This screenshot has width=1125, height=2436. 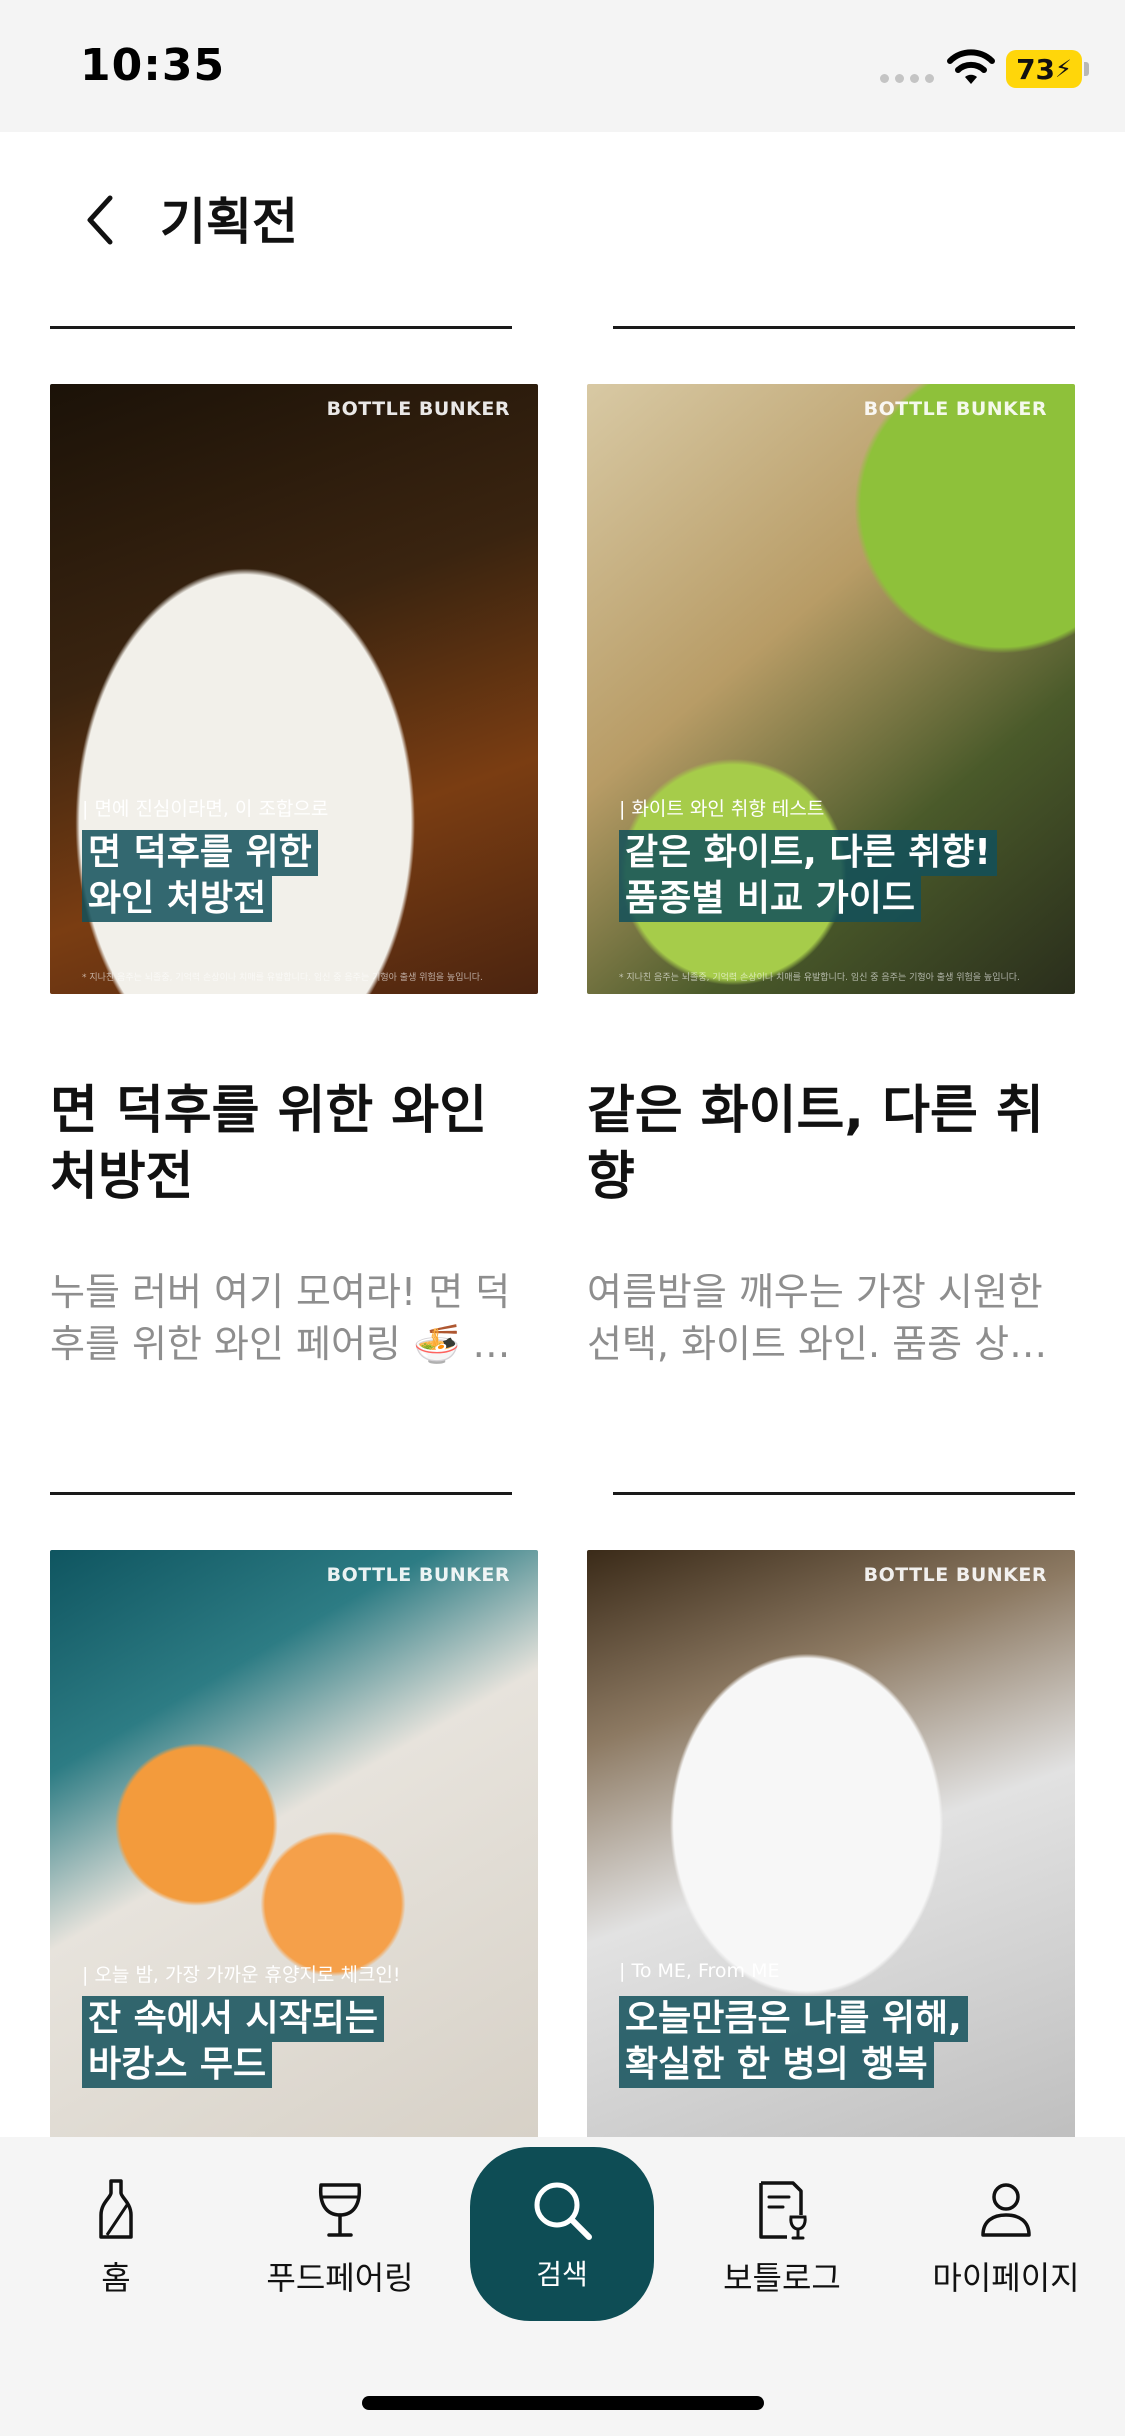 What do you see at coordinates (971, 66) in the screenshot?
I see `wifi-icon` at bounding box center [971, 66].